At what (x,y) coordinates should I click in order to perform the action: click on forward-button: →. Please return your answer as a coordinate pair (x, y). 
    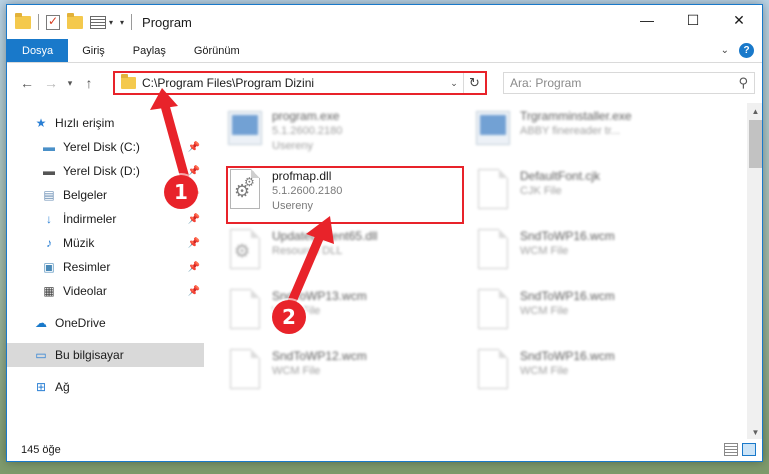
    Looking at the image, I should click on (51, 83).